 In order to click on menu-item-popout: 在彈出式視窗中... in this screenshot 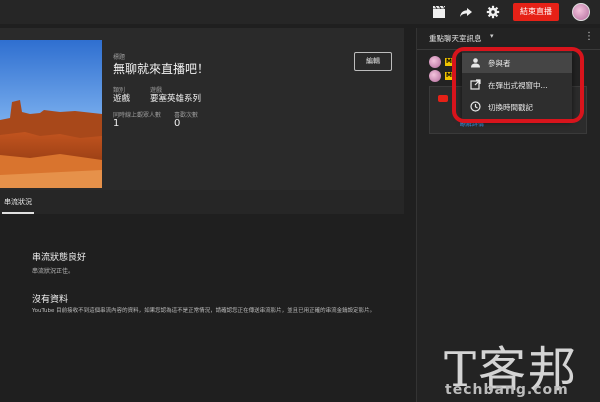, I will do `click(517, 85)`.